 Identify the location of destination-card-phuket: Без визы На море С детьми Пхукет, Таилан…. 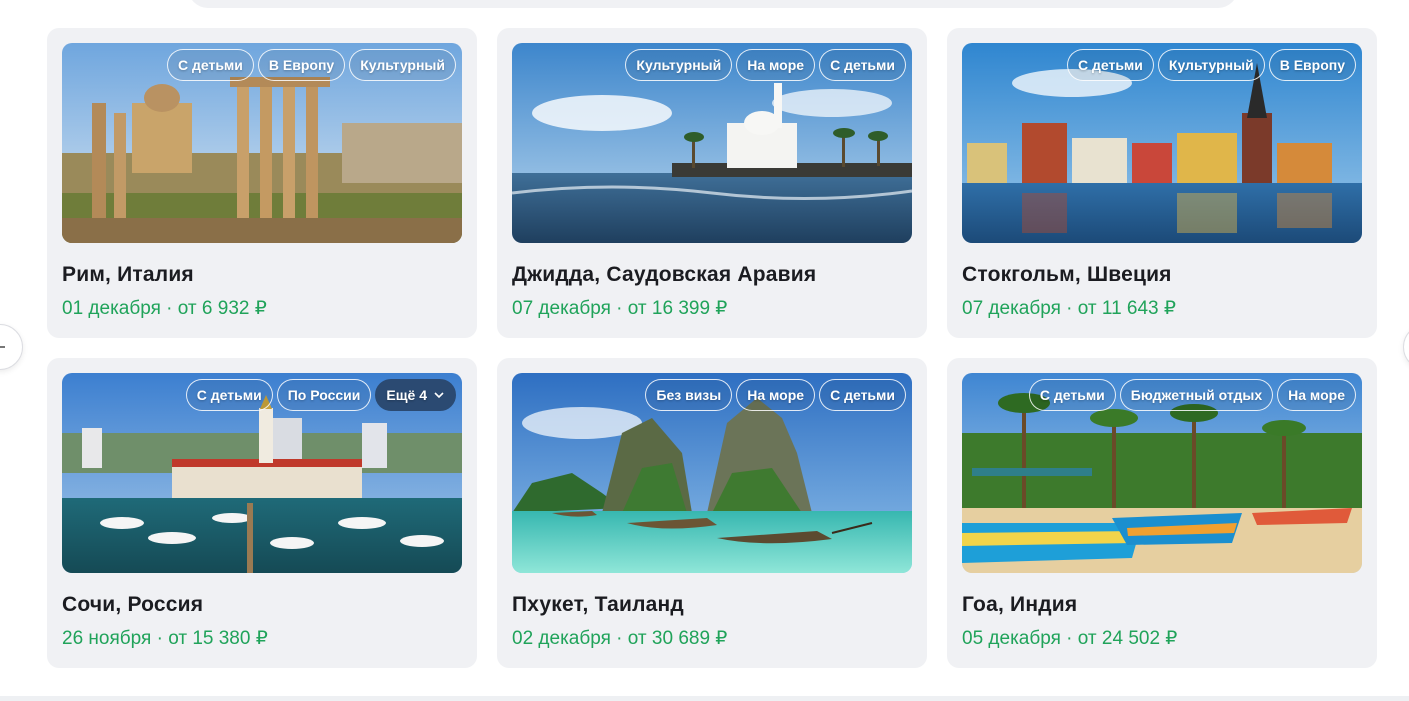
(712, 513).